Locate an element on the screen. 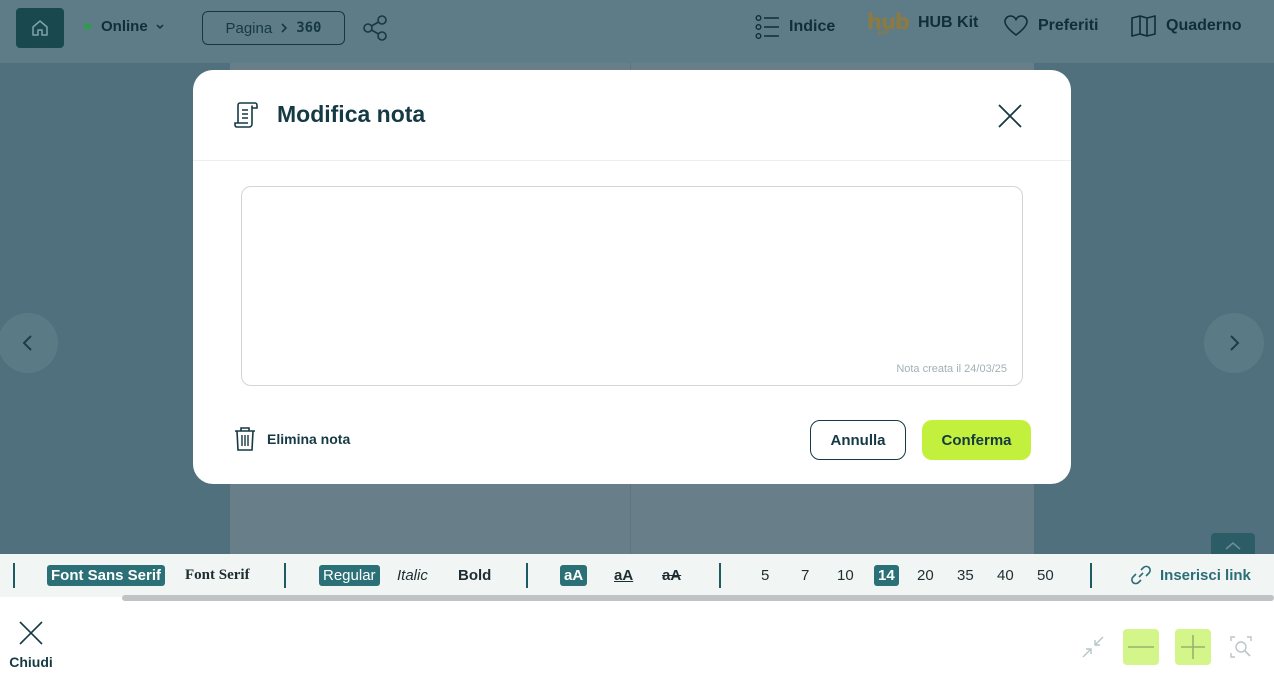  font-size-option: 35 is located at coordinates (965, 575).